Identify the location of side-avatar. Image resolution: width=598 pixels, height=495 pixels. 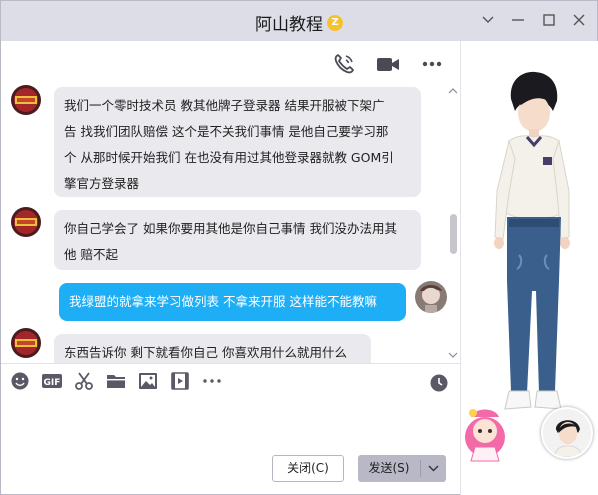
(567, 433).